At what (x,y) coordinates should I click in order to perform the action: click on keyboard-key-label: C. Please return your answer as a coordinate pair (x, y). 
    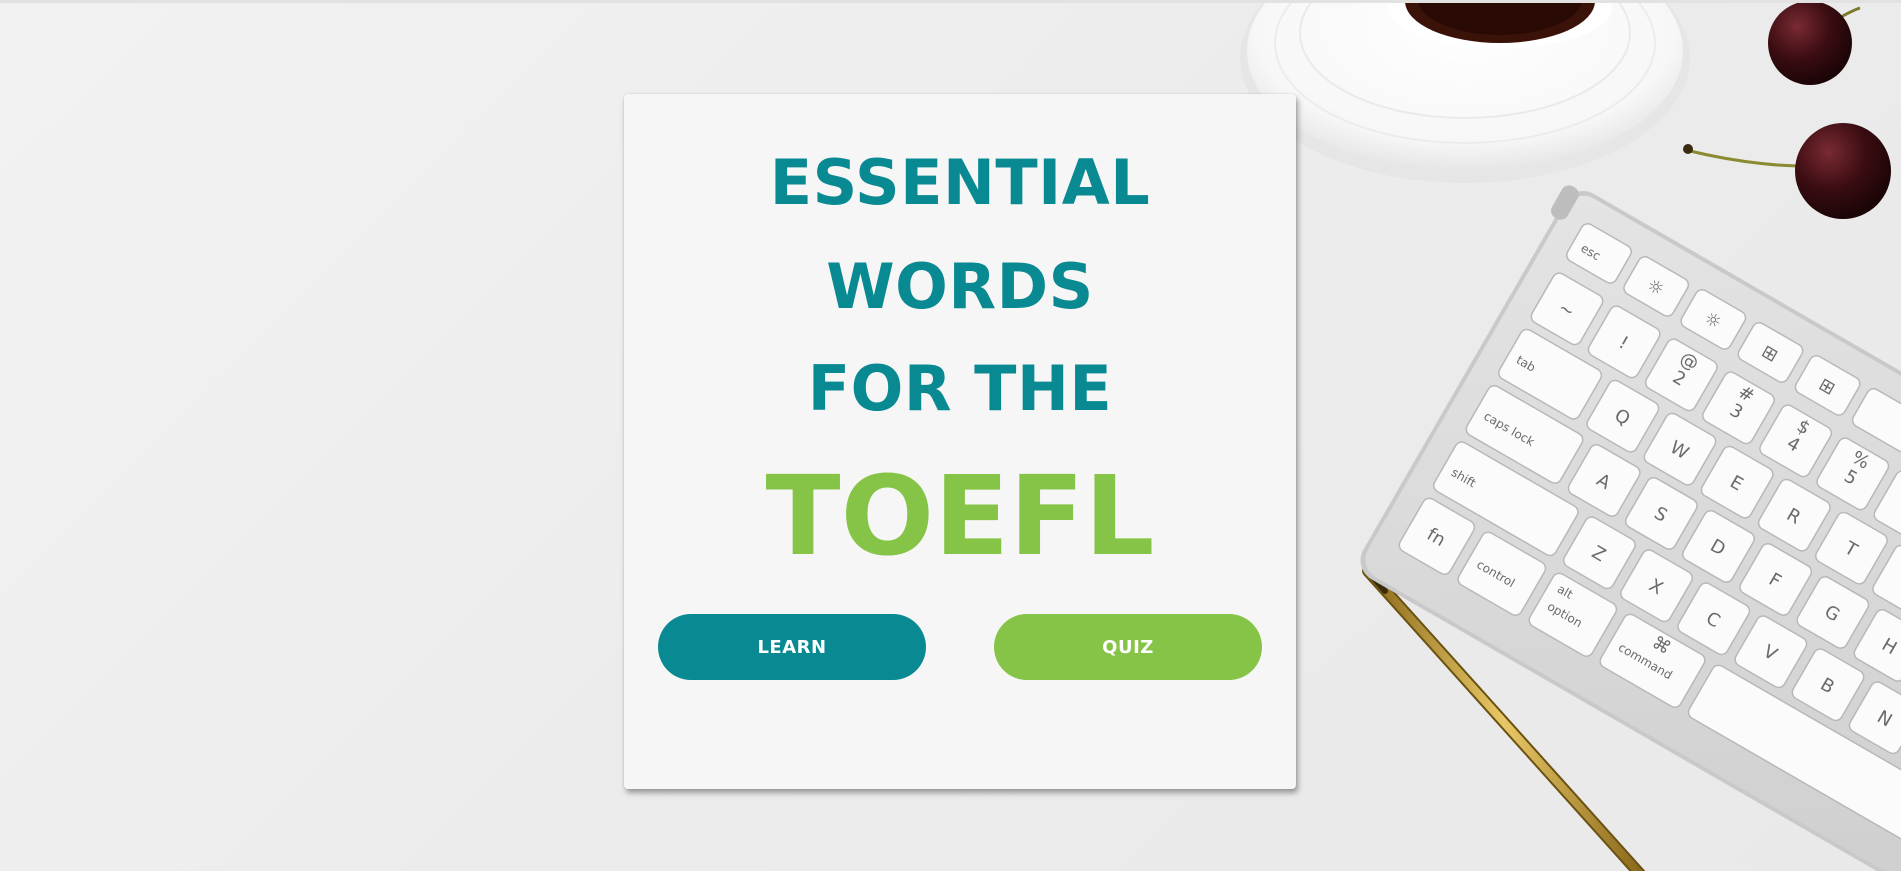
    Looking at the image, I should click on (1712, 620).